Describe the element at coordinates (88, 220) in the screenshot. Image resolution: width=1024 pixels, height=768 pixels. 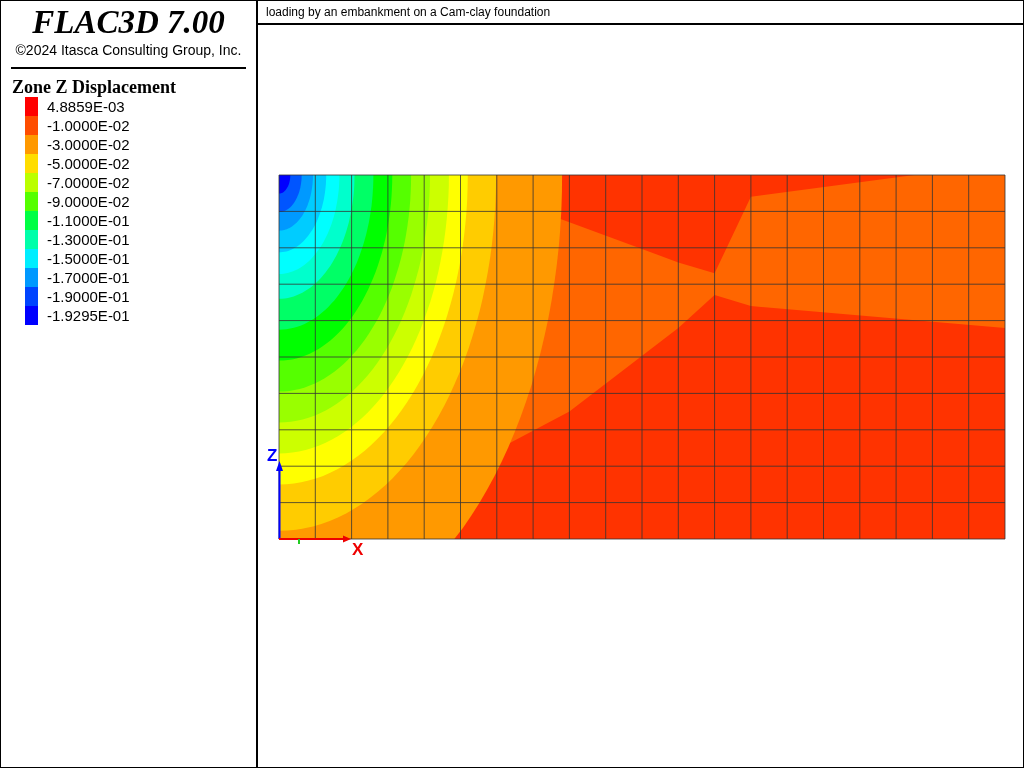
I see `legend-label: -1.1000E-01` at that location.